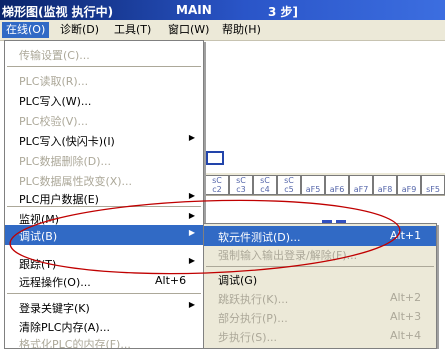 The height and width of the screenshot is (349, 445). Describe the element at coordinates (337, 185) in the screenshot. I see `fkey-button: aF6` at that location.